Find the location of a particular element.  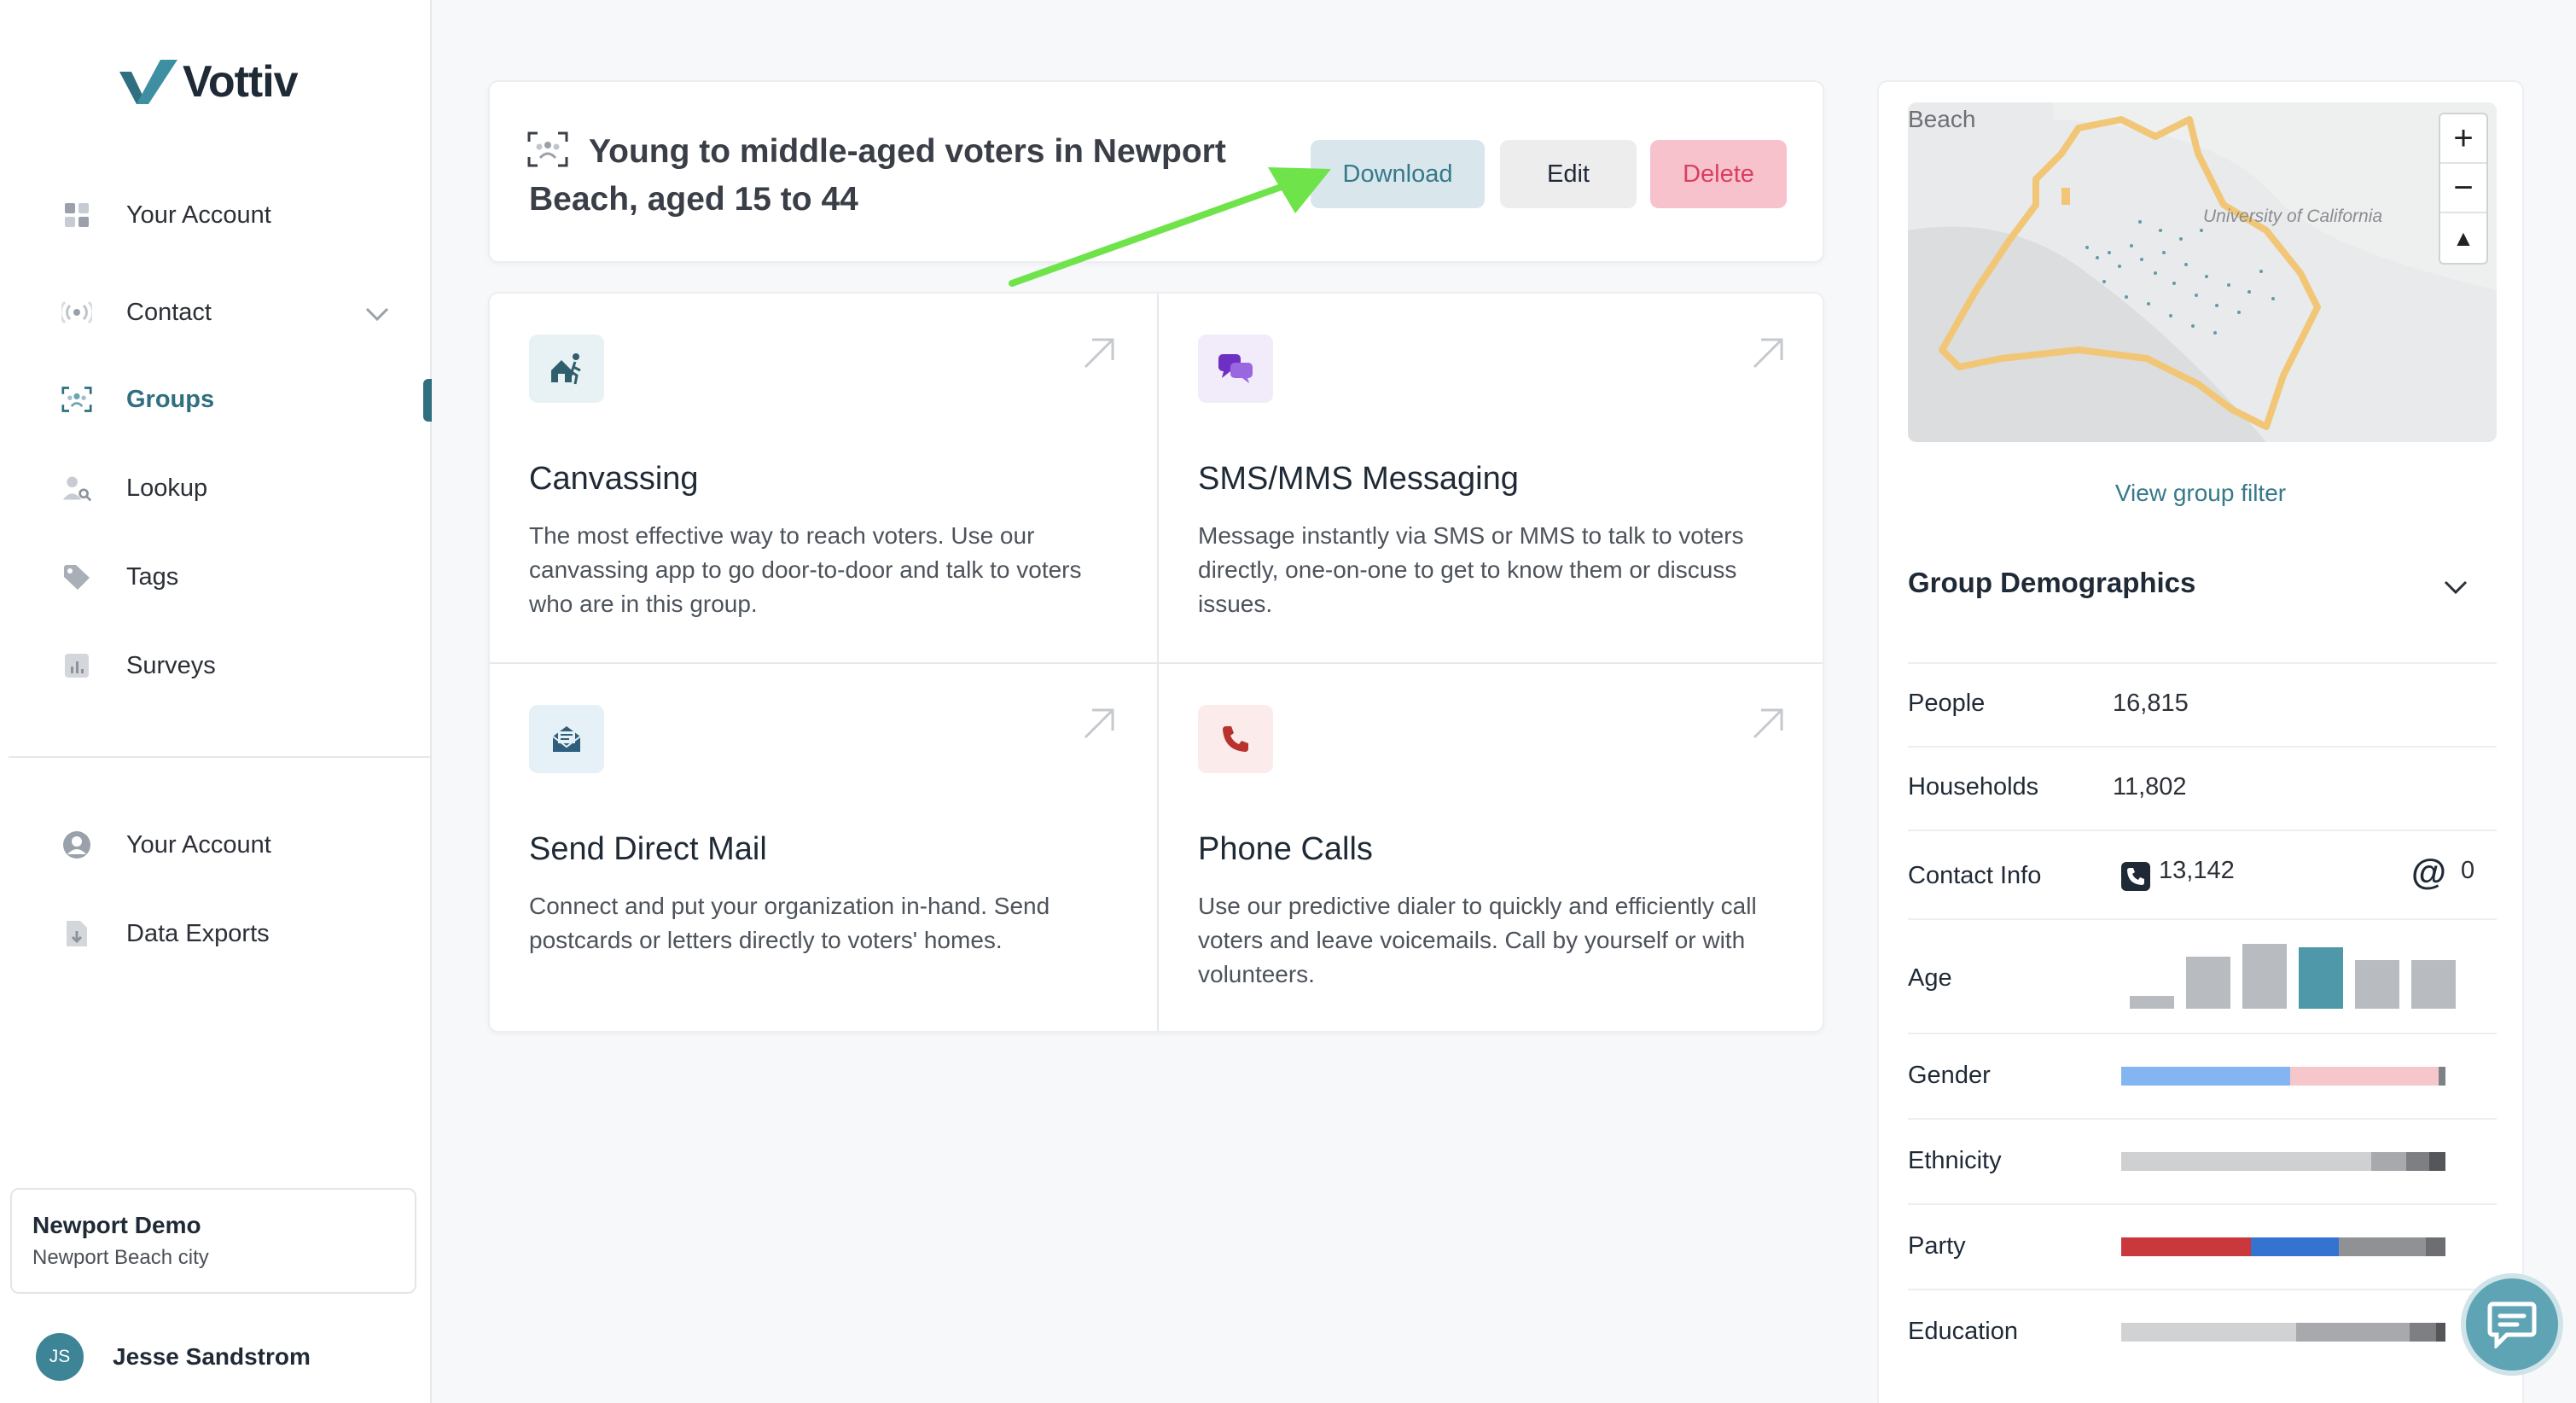

organization-card: Newport Demo Newport Beach city is located at coordinates (213, 1241).